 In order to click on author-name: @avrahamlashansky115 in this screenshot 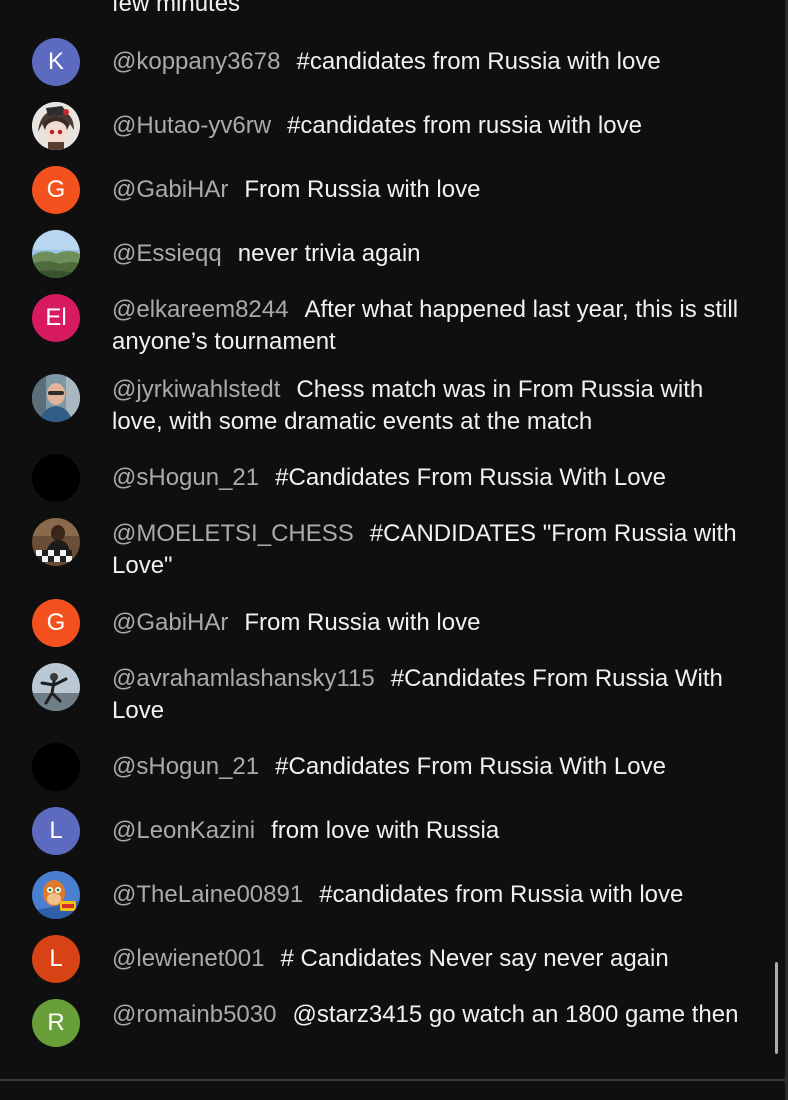, I will do `click(243, 678)`.